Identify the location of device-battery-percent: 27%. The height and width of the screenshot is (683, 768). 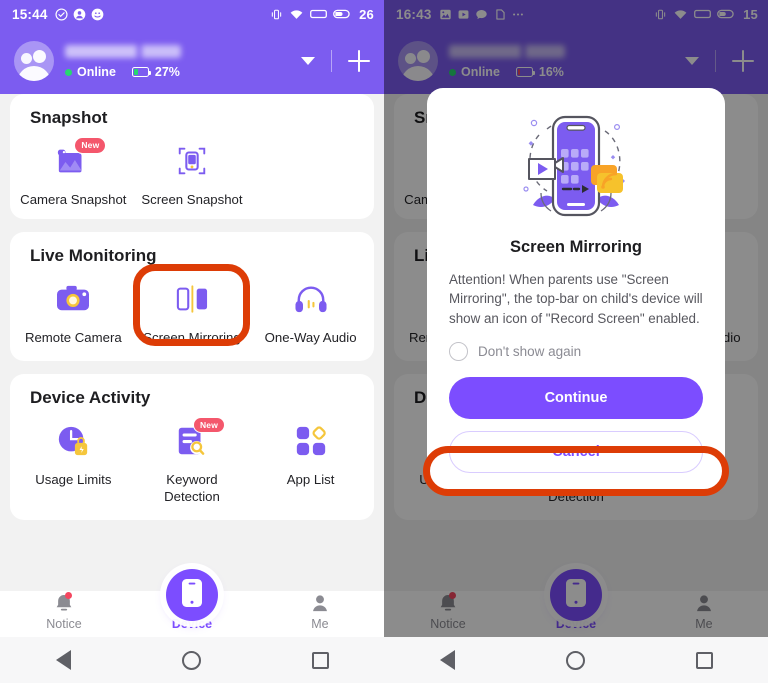
(167, 72).